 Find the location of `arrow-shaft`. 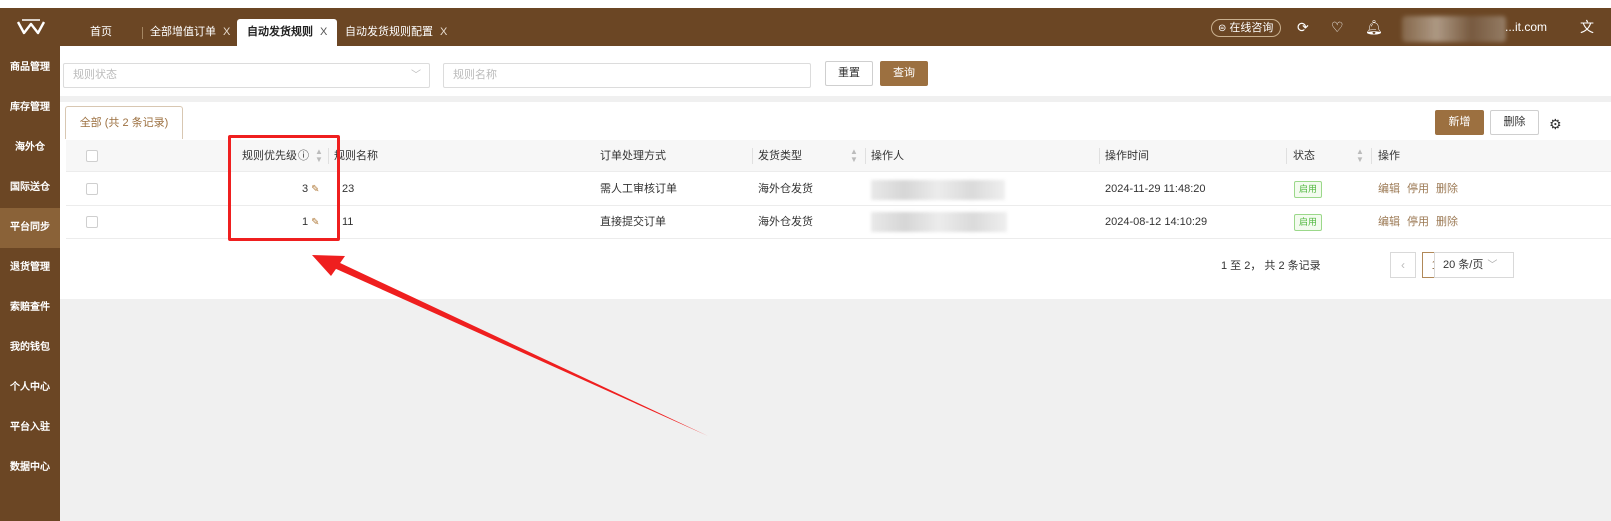

arrow-shaft is located at coordinates (521, 349).